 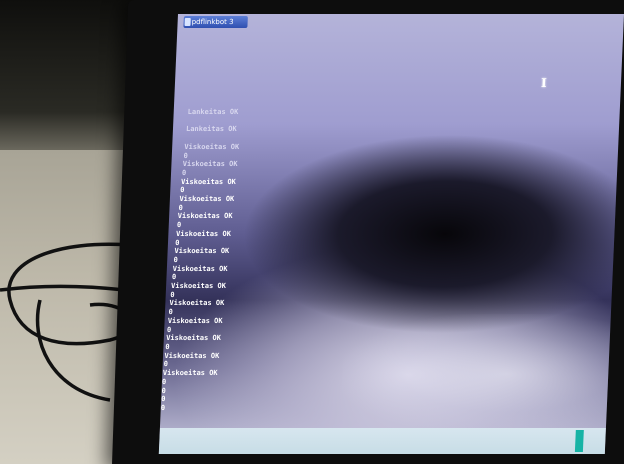 What do you see at coordinates (579, 441) in the screenshot?
I see `teal-indicator` at bounding box center [579, 441].